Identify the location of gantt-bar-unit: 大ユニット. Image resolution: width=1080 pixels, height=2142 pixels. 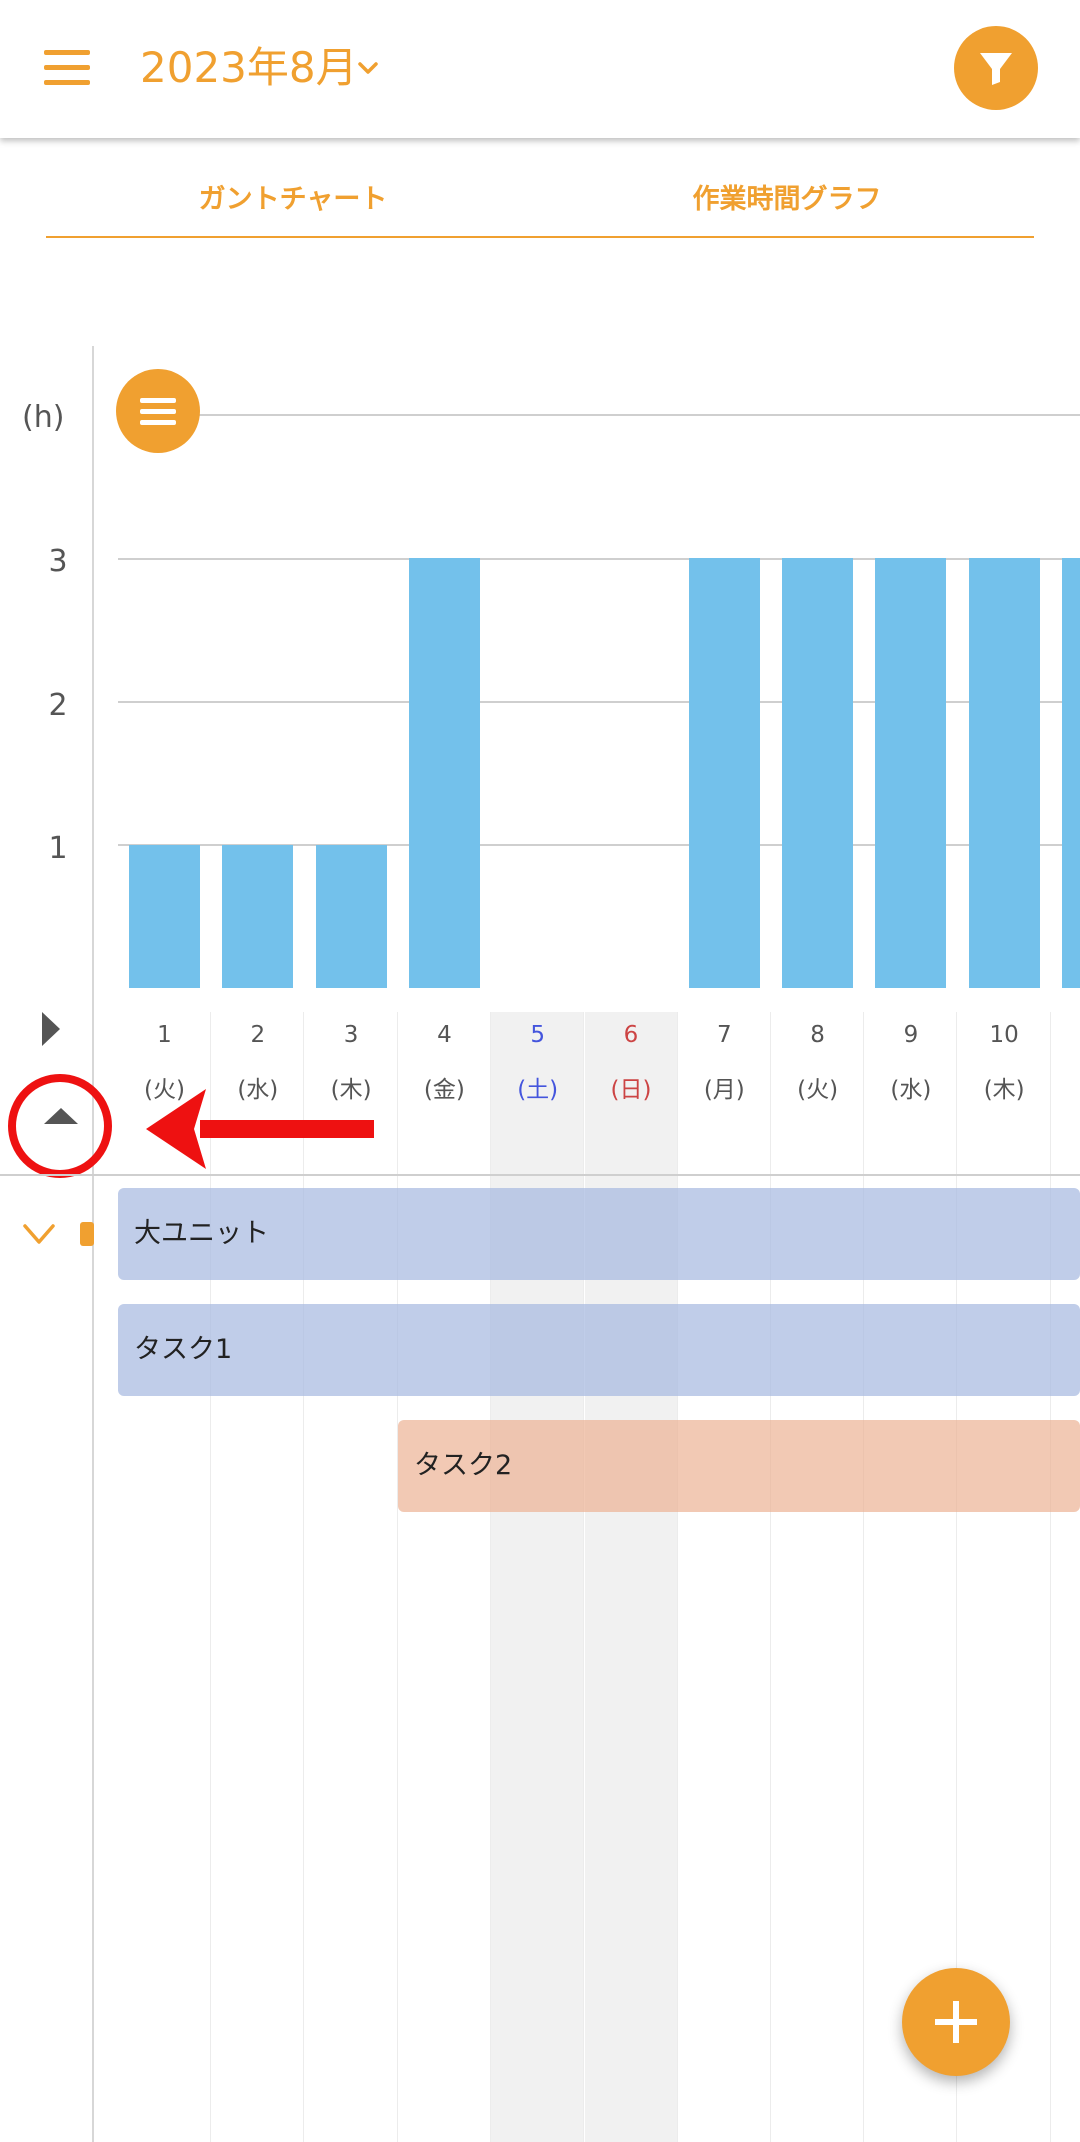
(599, 1234).